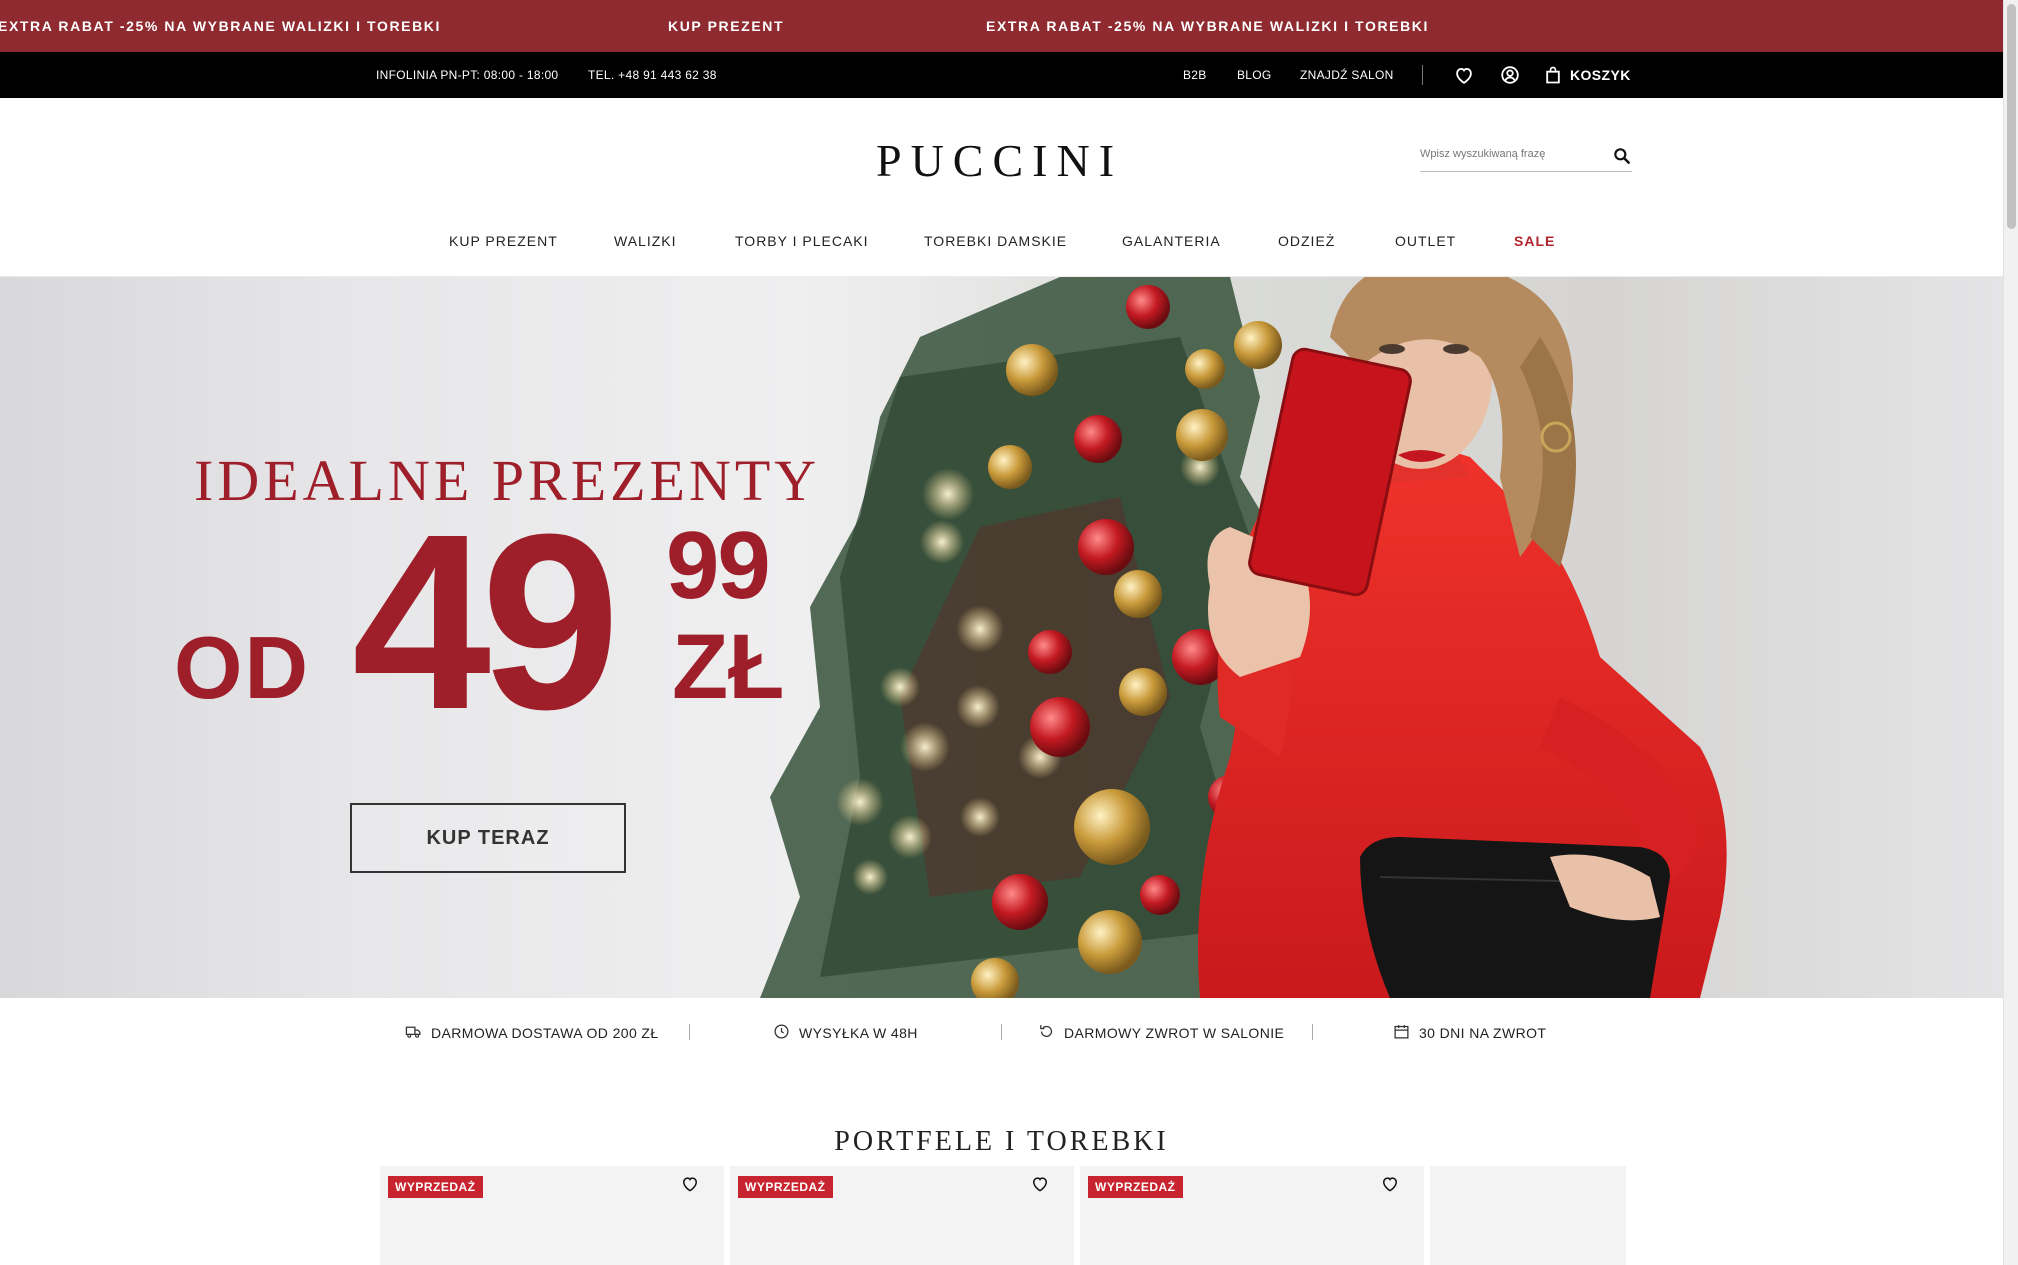 The height and width of the screenshot is (1265, 2018). Describe the element at coordinates (652, 75) in the screenshot. I see `phone-number: TEL. +48 91 443 62 38` at that location.